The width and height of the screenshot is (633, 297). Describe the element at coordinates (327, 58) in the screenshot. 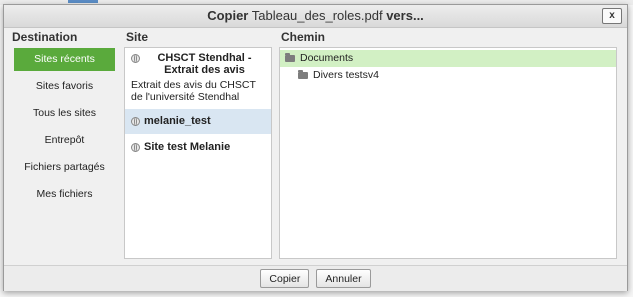

I see `tree-item-label: Documents` at that location.